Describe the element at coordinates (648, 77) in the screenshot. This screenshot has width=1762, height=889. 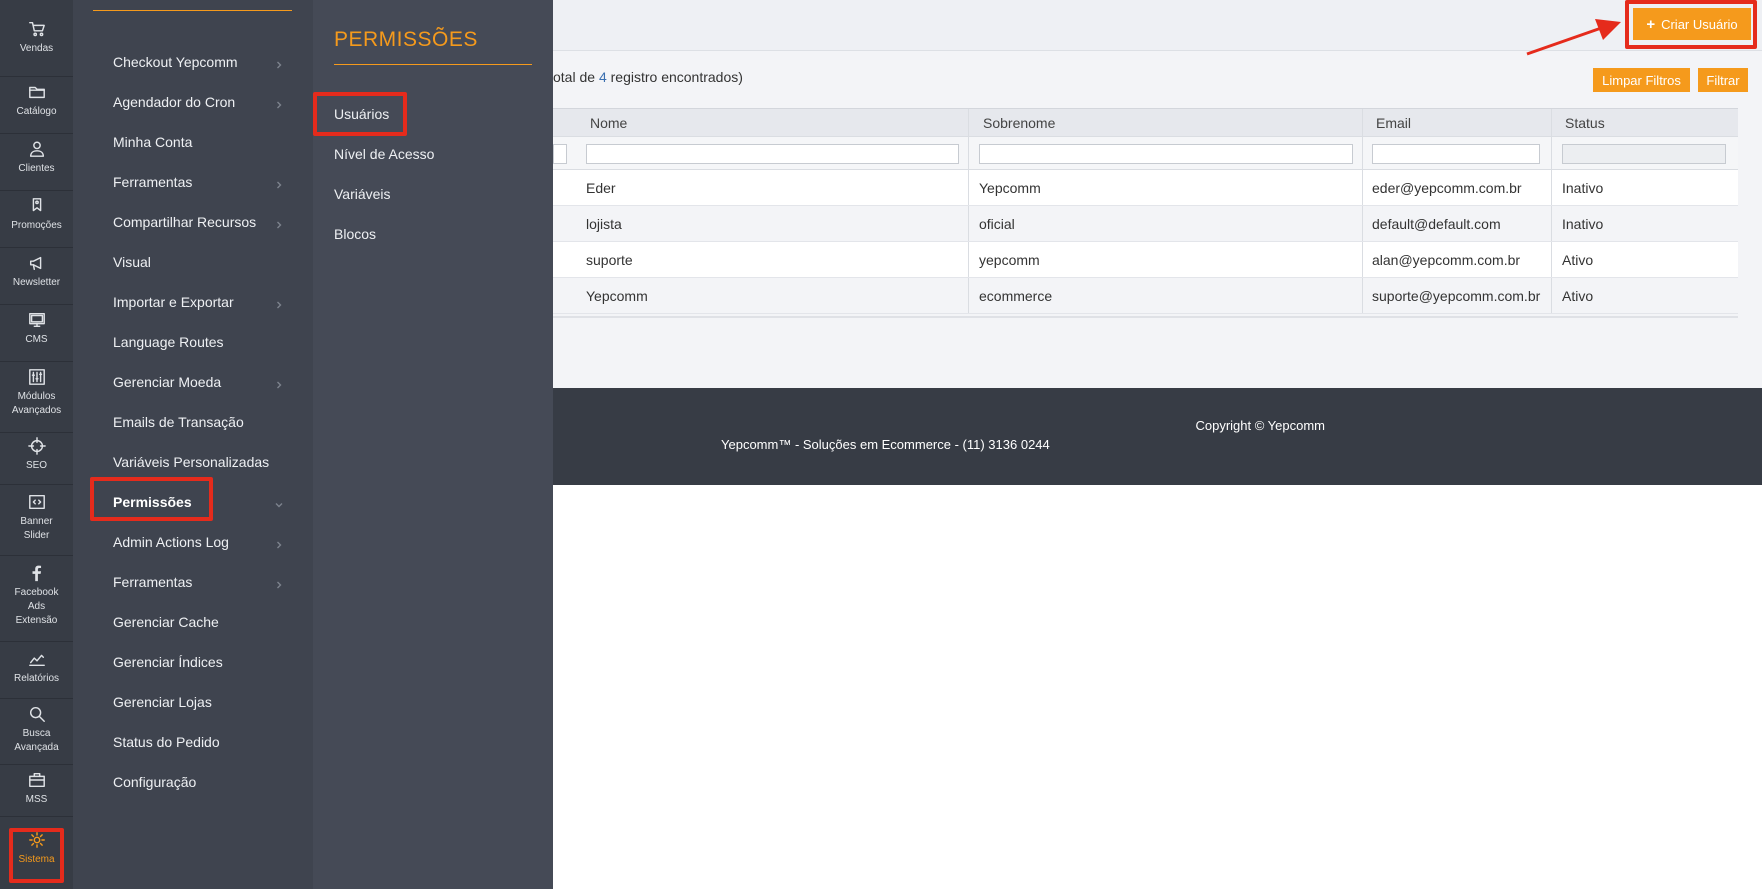
I see `records-count: otal de 4 registro encontrados)` at that location.